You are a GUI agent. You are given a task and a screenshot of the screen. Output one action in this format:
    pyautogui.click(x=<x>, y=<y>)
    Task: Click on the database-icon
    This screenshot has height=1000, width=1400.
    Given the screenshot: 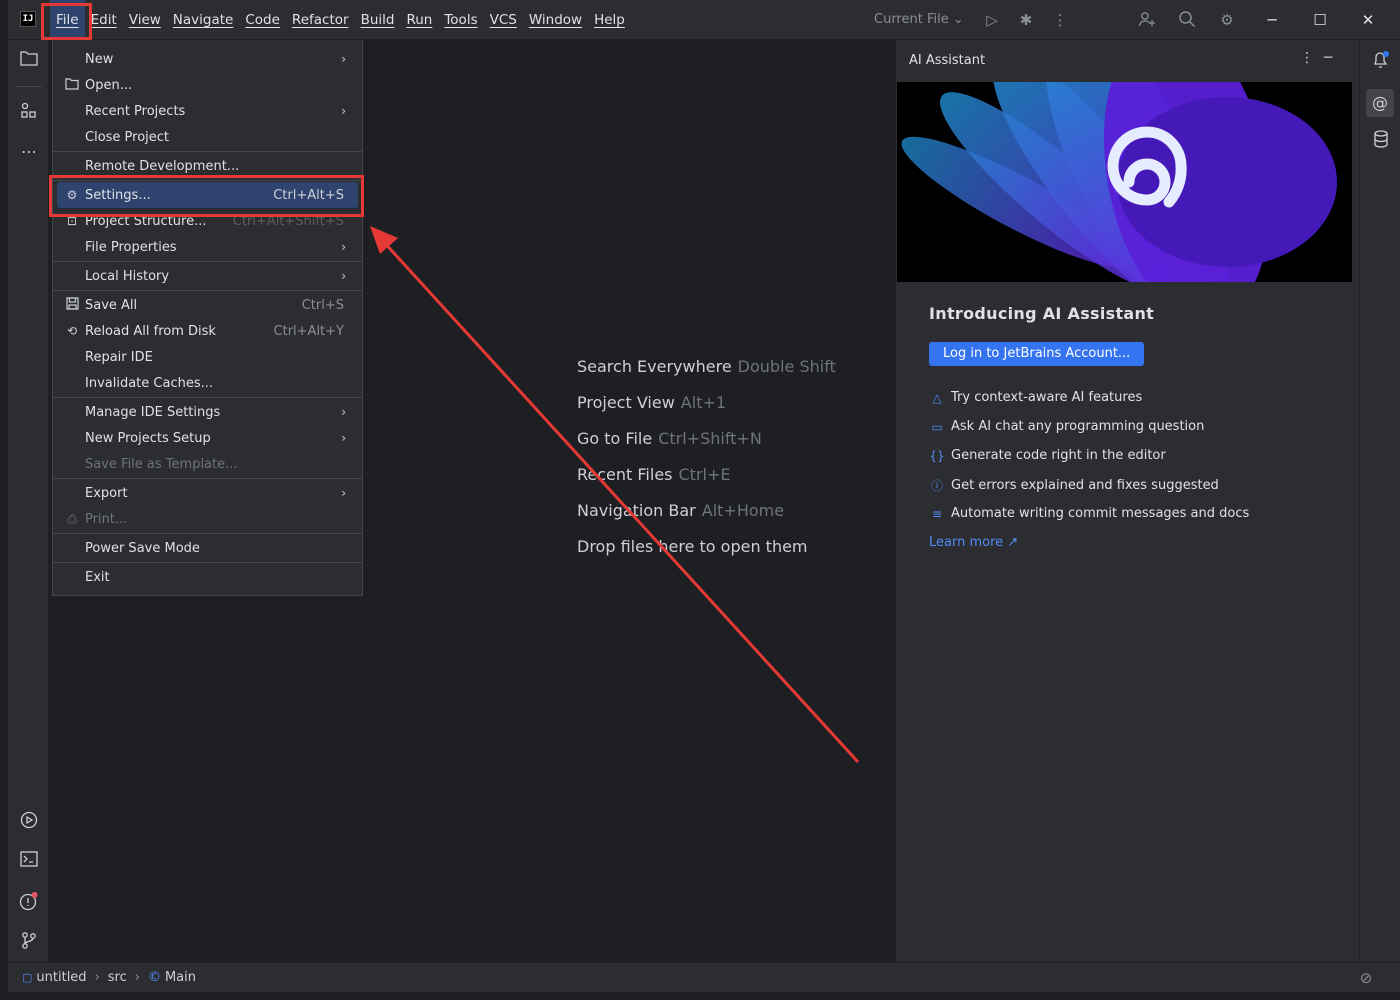 What is the action you would take?
    pyautogui.click(x=1381, y=141)
    